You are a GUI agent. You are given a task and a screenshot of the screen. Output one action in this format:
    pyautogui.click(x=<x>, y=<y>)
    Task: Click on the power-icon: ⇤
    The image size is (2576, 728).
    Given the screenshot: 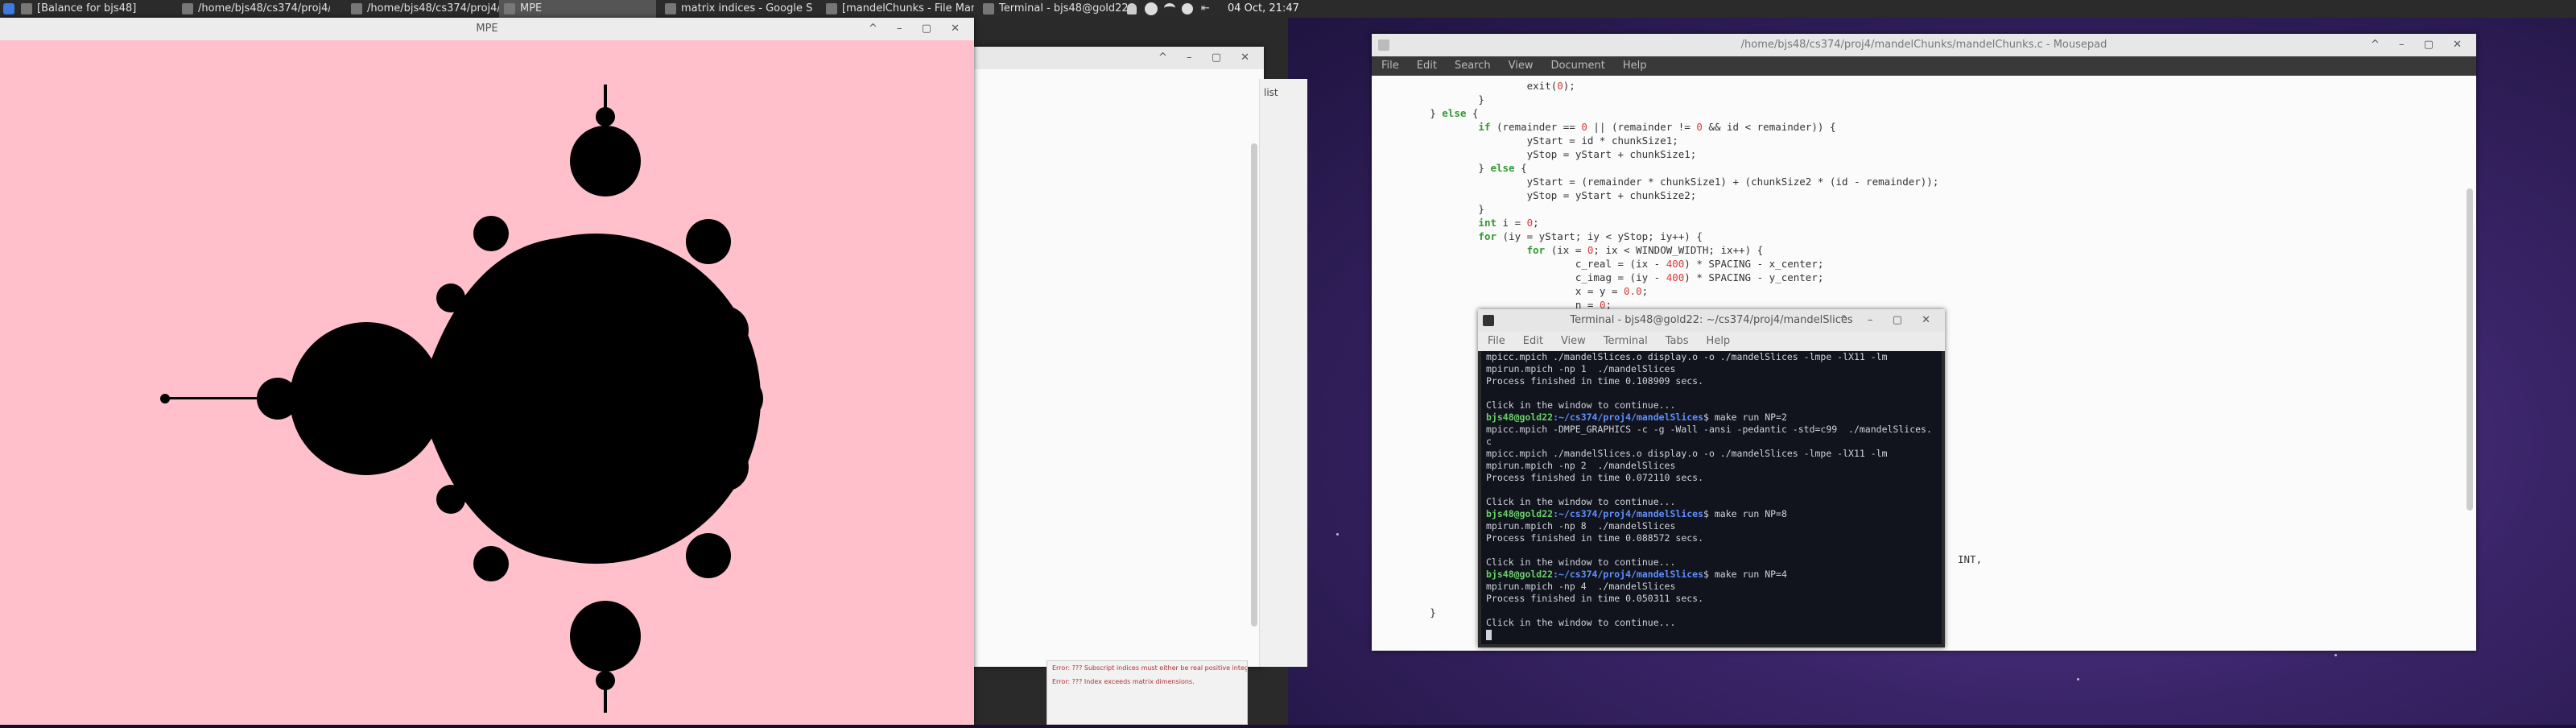 What is the action you would take?
    pyautogui.click(x=1205, y=8)
    